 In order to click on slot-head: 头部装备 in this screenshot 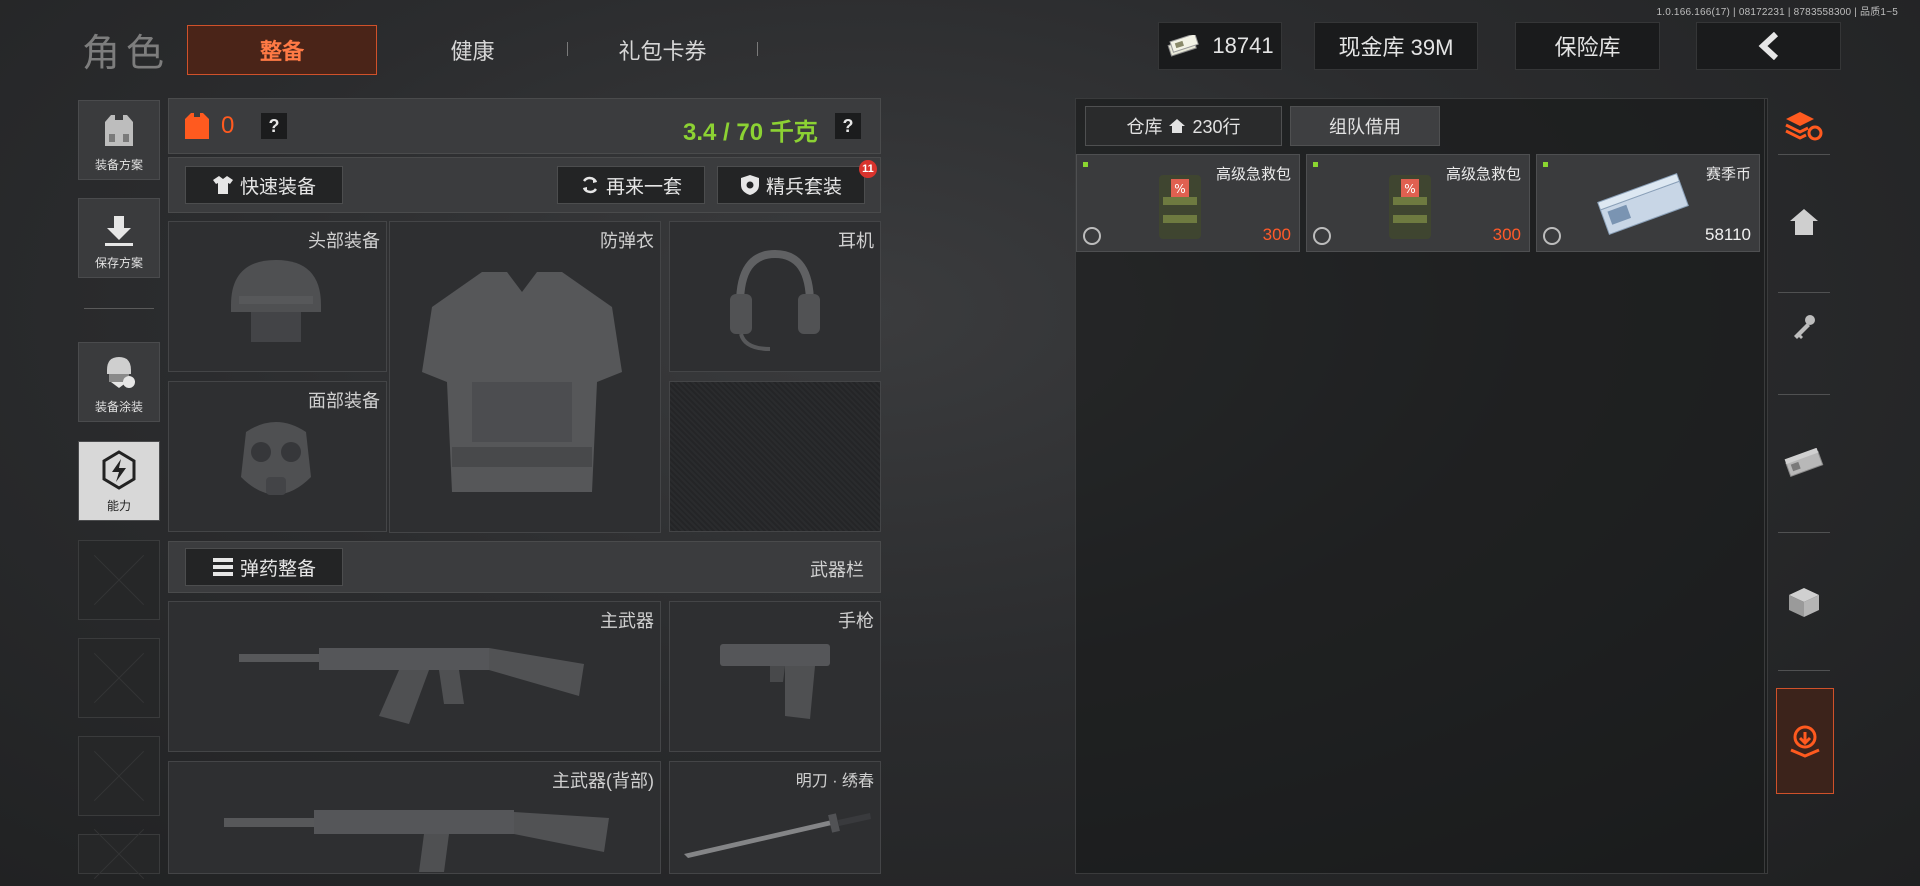, I will do `click(277, 296)`.